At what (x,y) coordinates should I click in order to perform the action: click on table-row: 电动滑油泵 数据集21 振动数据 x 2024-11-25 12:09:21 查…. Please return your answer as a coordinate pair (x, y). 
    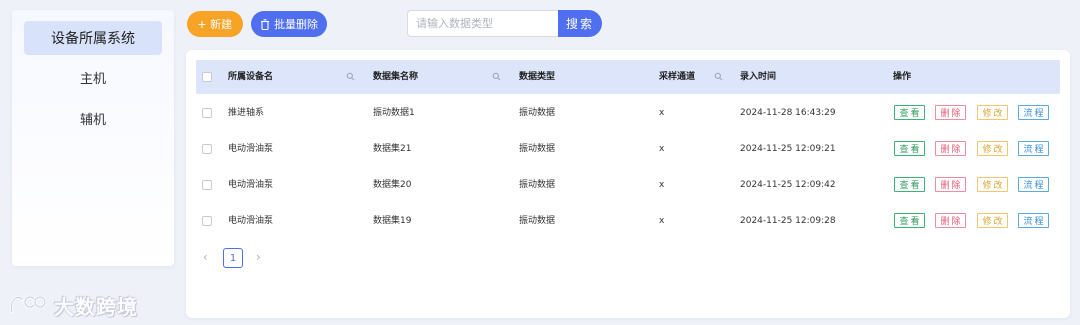
    Looking at the image, I should click on (628, 149).